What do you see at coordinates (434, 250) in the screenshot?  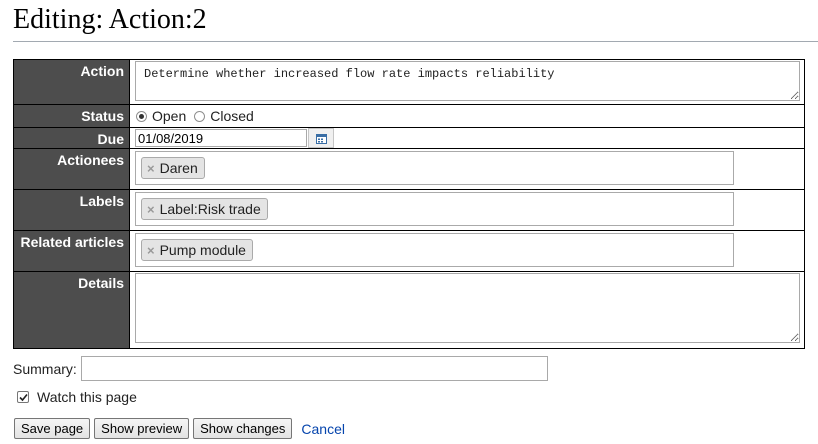 I see `related-articles-tag-input: × Pump module` at bounding box center [434, 250].